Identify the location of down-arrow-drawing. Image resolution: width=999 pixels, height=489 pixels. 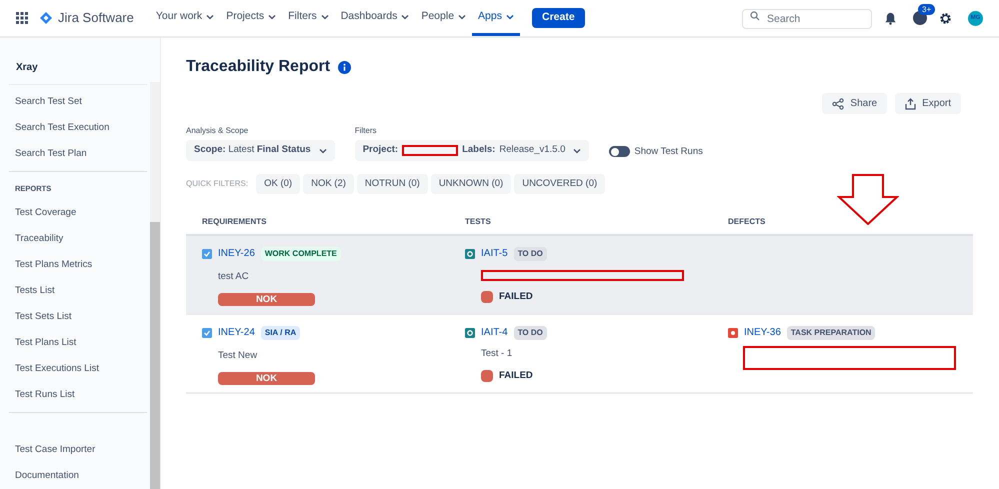
(868, 199).